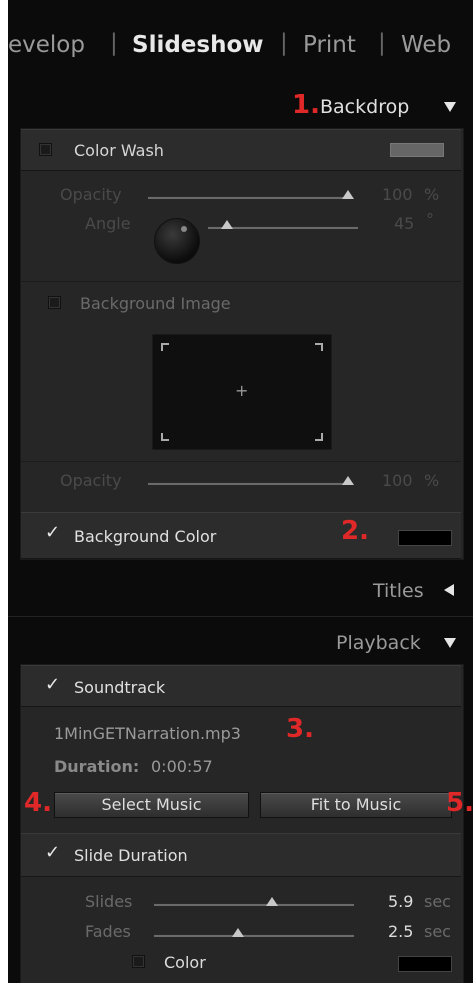 This screenshot has width=473, height=983. I want to click on annotation-marker-1: 1., so click(306, 105).